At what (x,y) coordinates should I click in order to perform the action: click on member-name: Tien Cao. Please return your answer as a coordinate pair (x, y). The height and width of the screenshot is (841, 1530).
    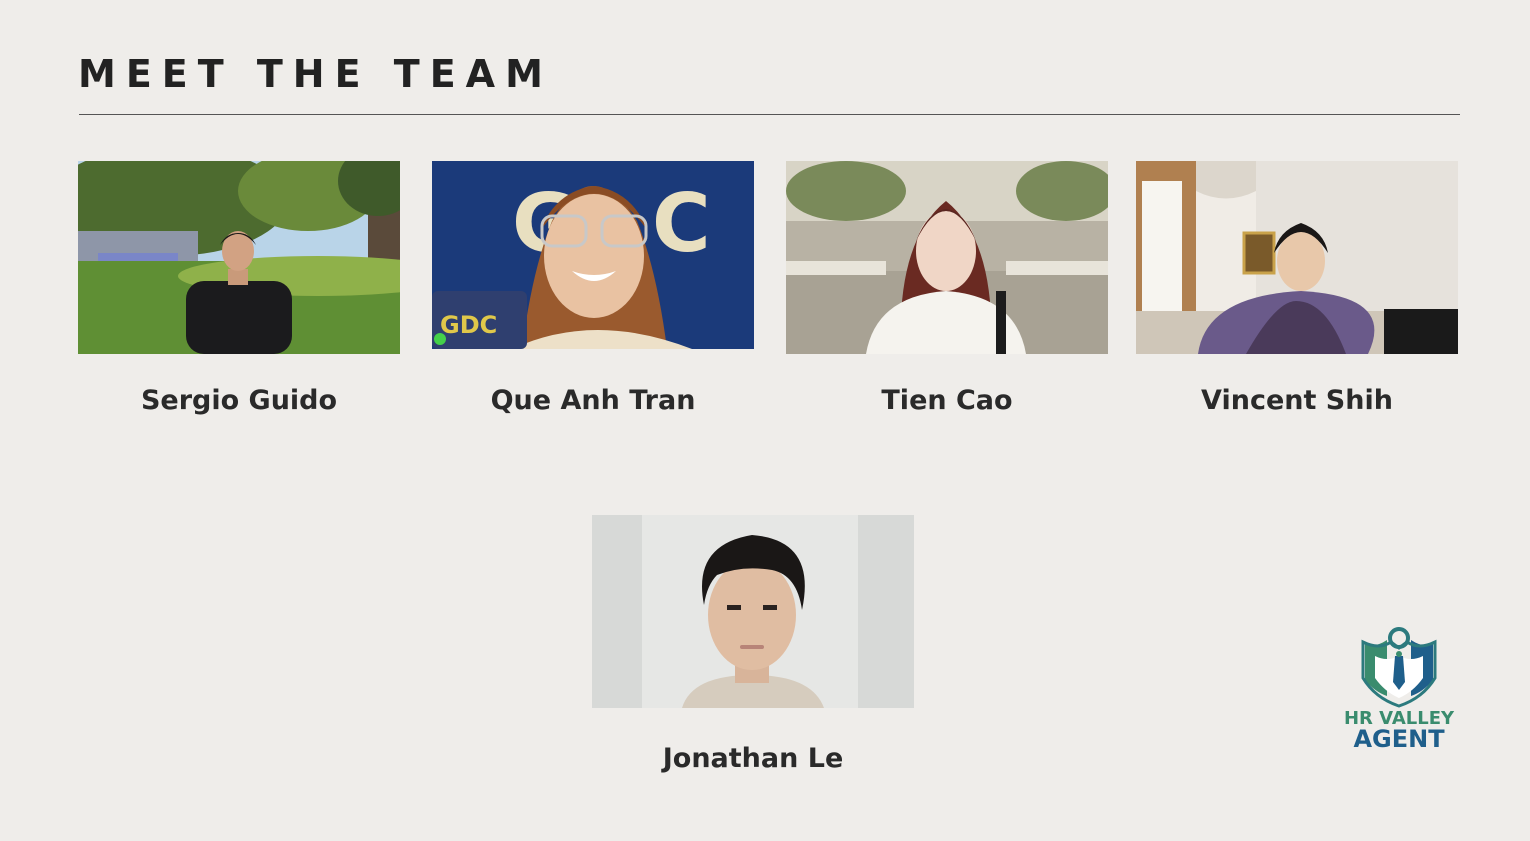
    Looking at the image, I should click on (947, 400).